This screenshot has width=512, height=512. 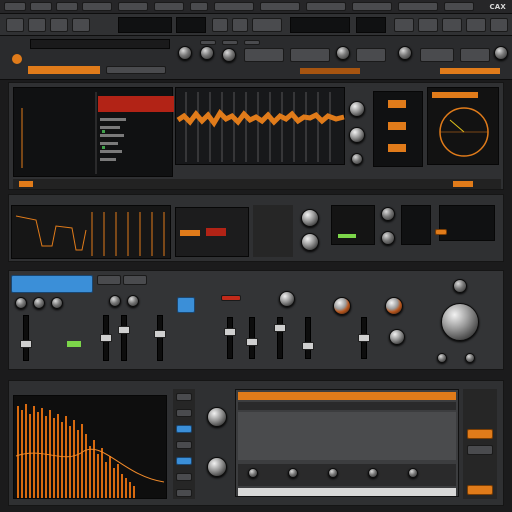 I want to click on menu-button-options, so click(x=234, y=6).